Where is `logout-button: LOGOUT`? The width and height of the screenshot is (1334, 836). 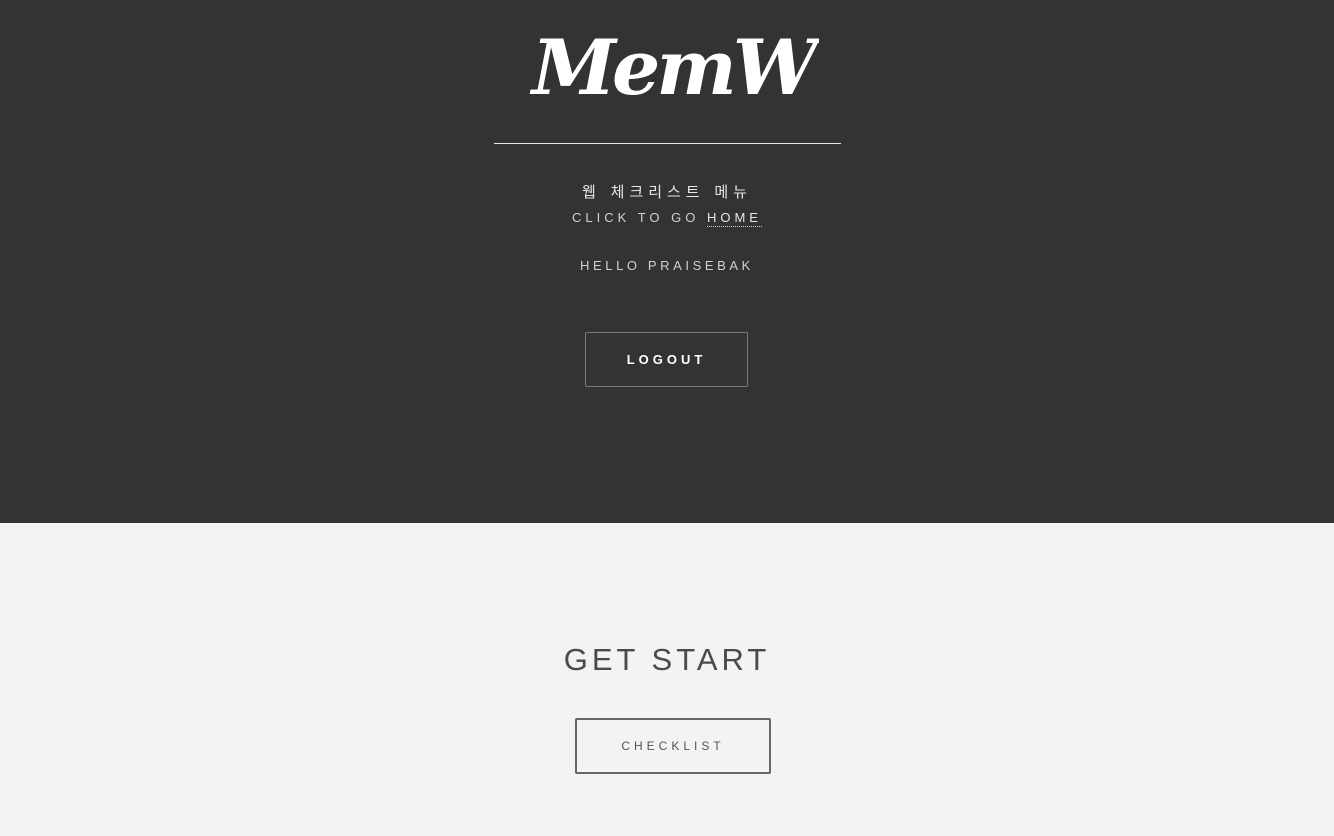 logout-button: LOGOUT is located at coordinates (666, 359).